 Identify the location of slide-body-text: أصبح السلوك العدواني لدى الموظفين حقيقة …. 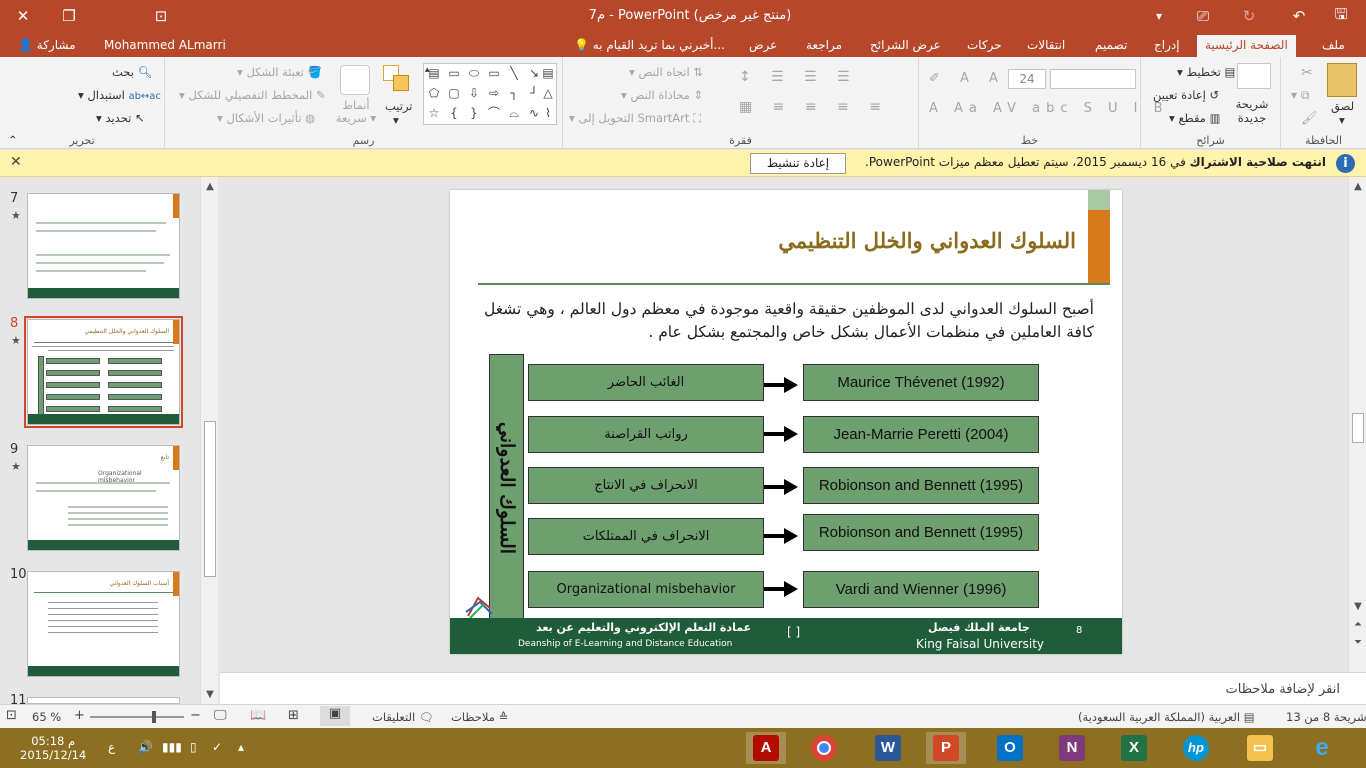
(774, 321).